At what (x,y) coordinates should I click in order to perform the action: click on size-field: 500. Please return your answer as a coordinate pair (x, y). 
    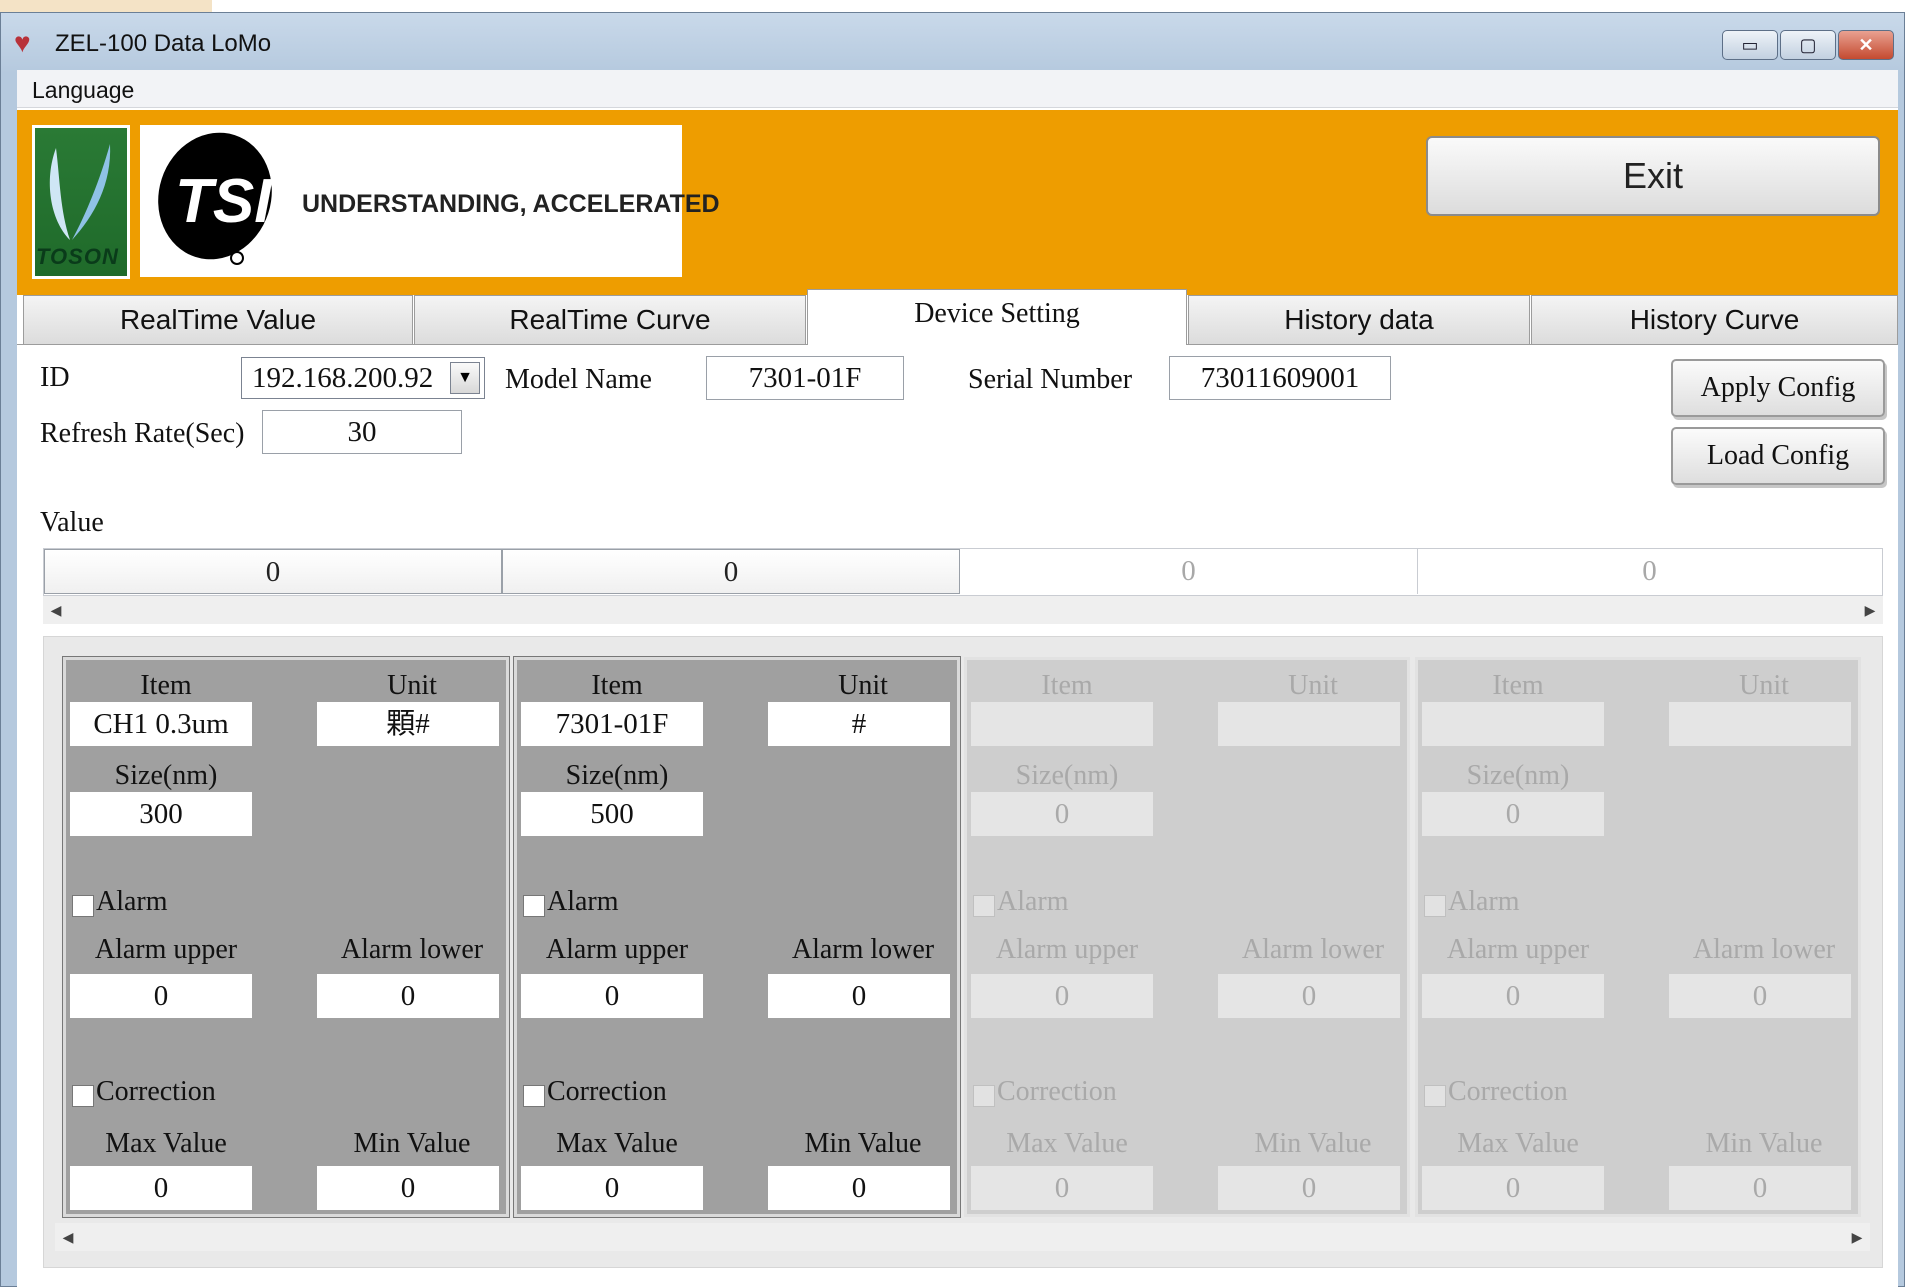
    Looking at the image, I should click on (612, 814).